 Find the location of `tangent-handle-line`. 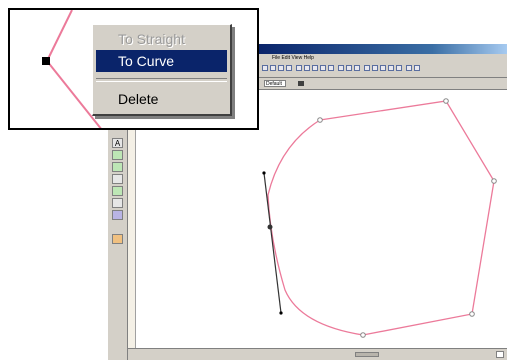

tangent-handle-line is located at coordinates (272, 243).